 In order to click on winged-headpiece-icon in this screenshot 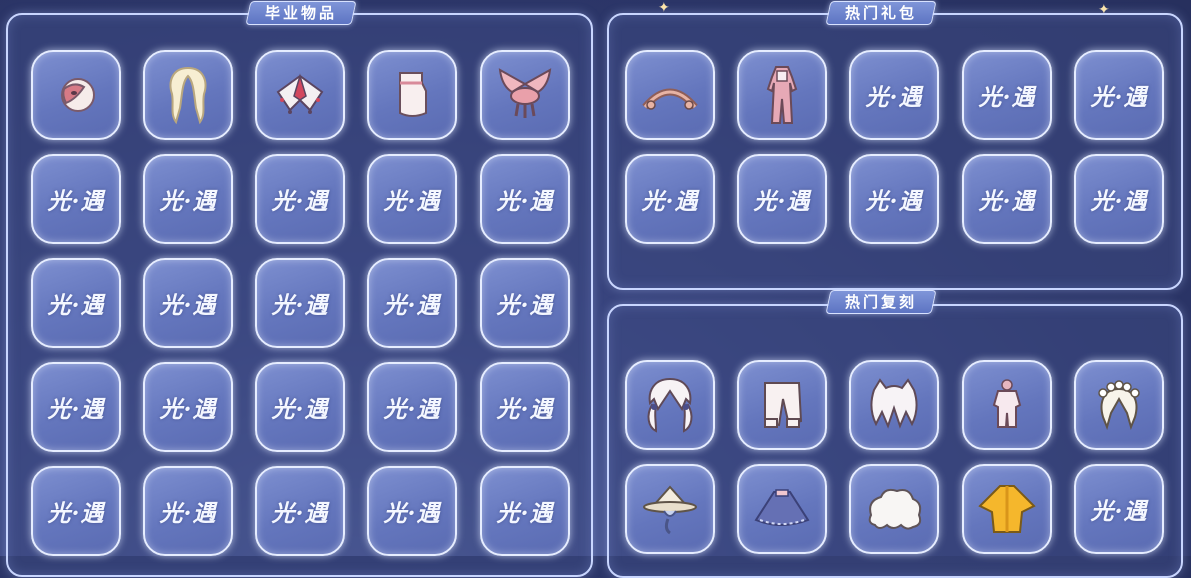, I will do `click(525, 95)`.